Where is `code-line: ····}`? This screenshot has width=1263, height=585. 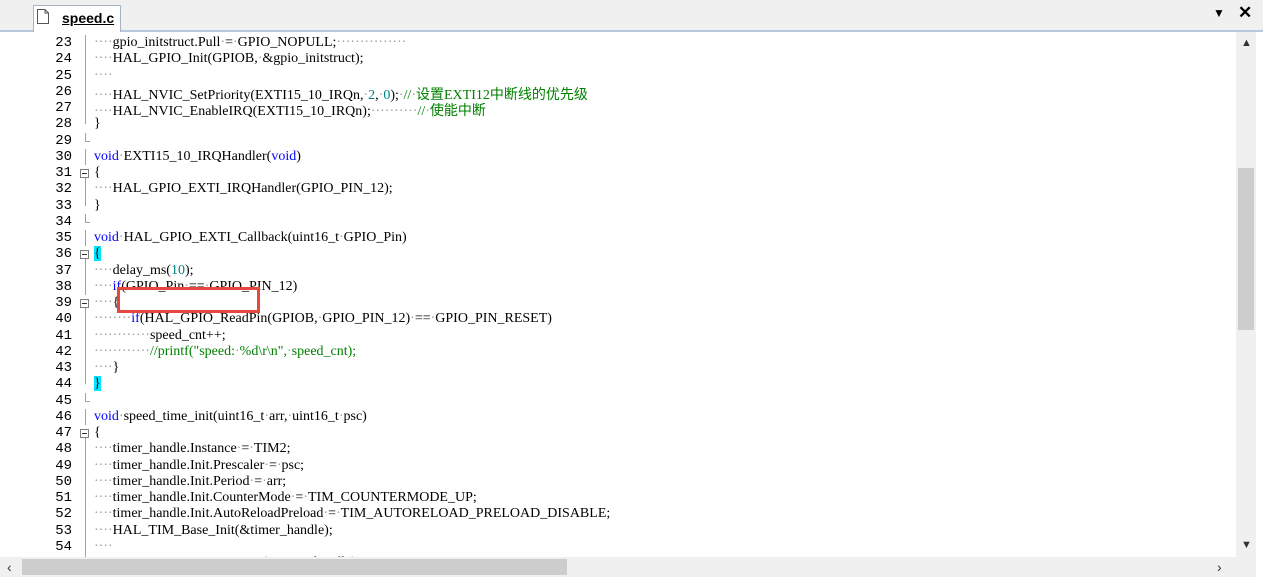 code-line: ····} is located at coordinates (107, 367).